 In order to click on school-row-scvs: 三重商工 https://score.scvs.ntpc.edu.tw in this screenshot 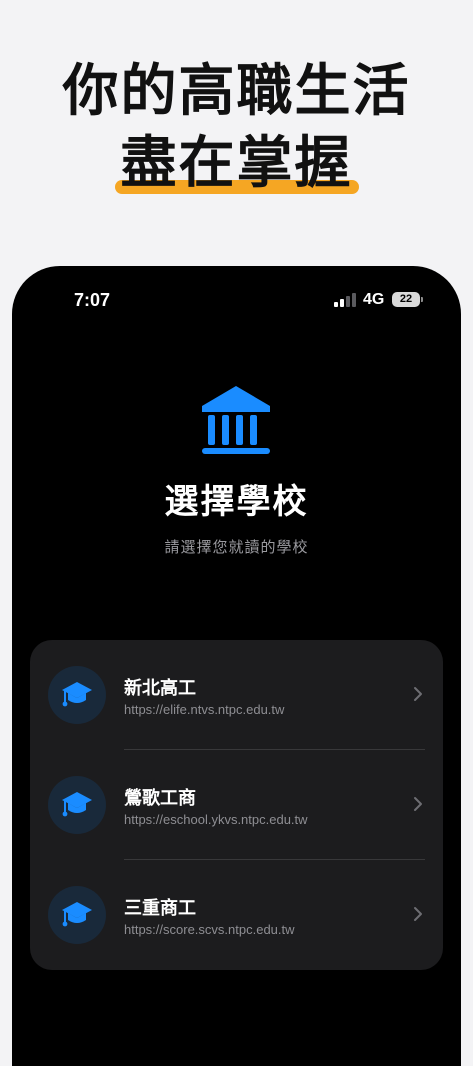, I will do `click(236, 915)`.